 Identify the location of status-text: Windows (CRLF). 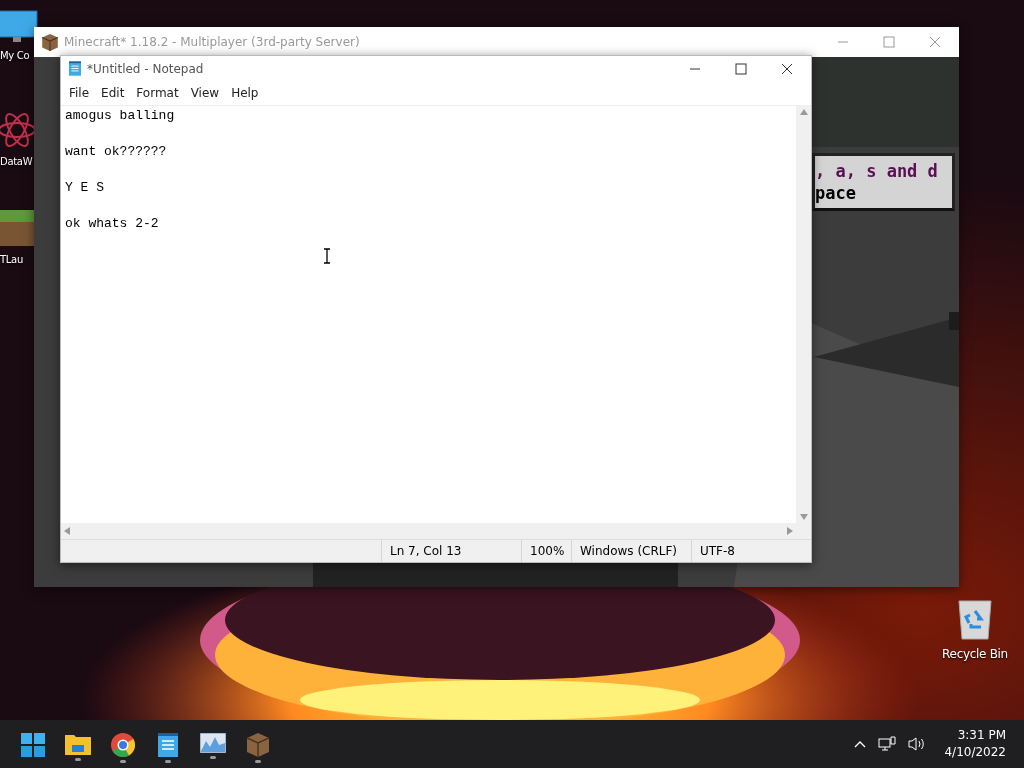
(631, 551).